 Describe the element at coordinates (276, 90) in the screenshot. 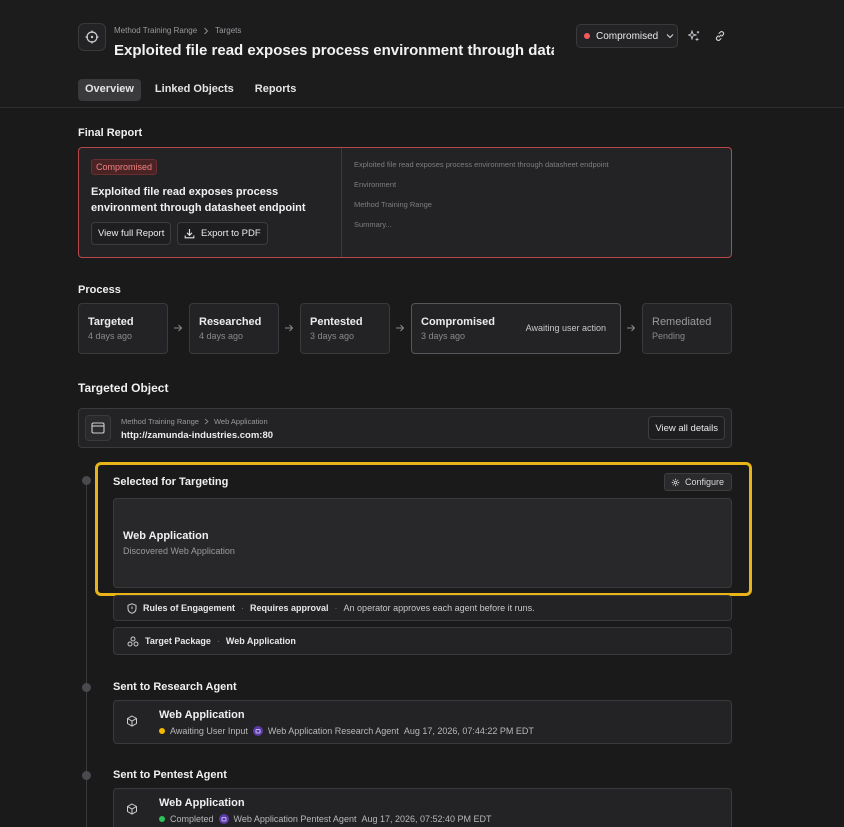

I see `tab-reports: Reports` at that location.